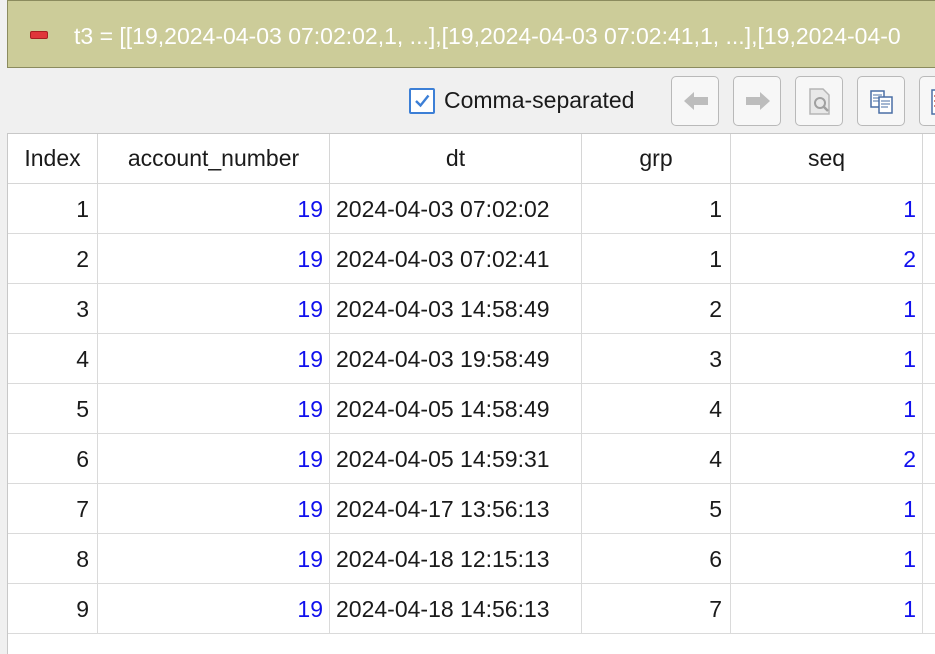 The width and height of the screenshot is (935, 654). I want to click on table-row: 6 19 2024-04-05 14:59:31 4 2, so click(471, 459).